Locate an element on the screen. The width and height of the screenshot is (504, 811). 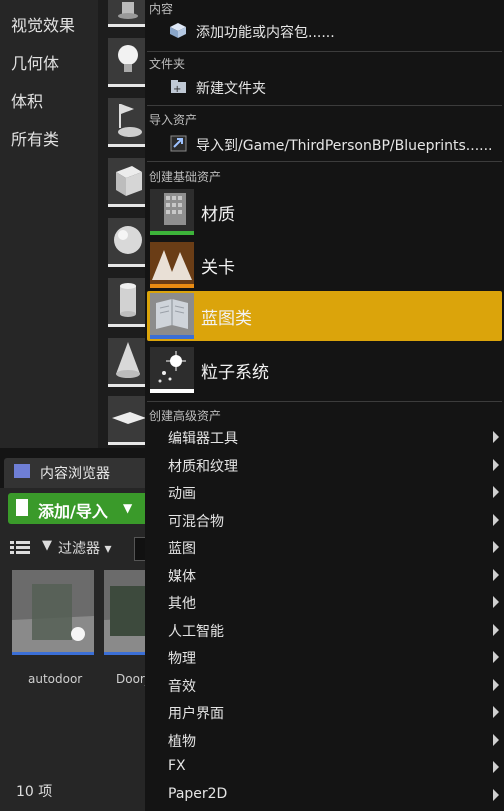
material-type-bar is located at coordinates (172, 233).